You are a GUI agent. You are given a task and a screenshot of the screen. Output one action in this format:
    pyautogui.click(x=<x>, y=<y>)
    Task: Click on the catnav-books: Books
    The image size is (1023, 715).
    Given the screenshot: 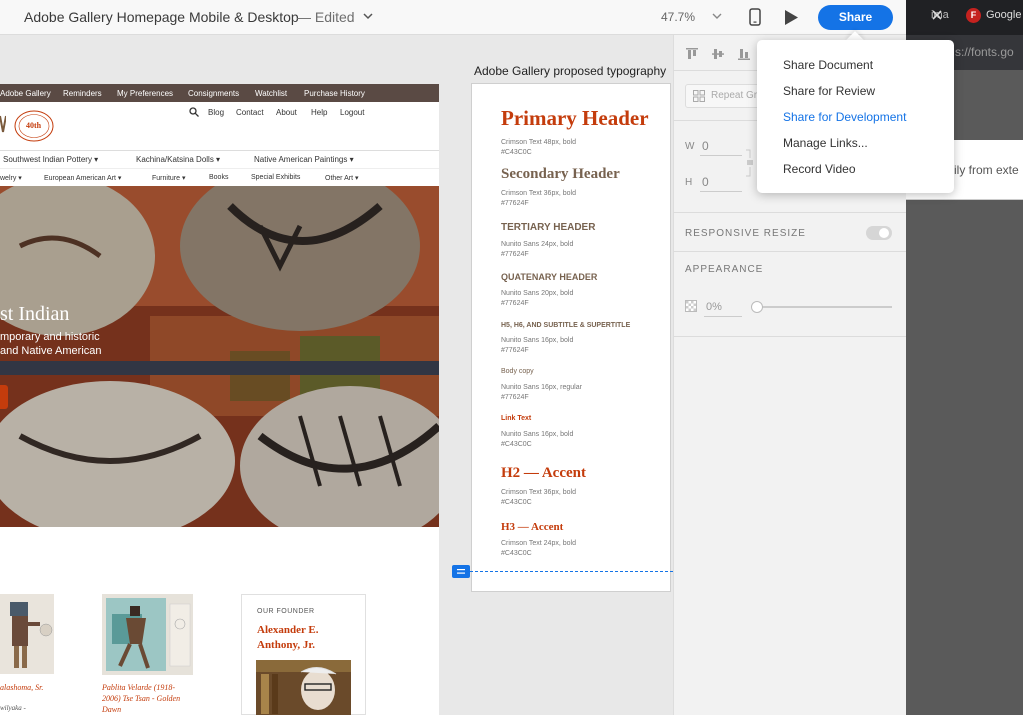 What is the action you would take?
    pyautogui.click(x=218, y=177)
    